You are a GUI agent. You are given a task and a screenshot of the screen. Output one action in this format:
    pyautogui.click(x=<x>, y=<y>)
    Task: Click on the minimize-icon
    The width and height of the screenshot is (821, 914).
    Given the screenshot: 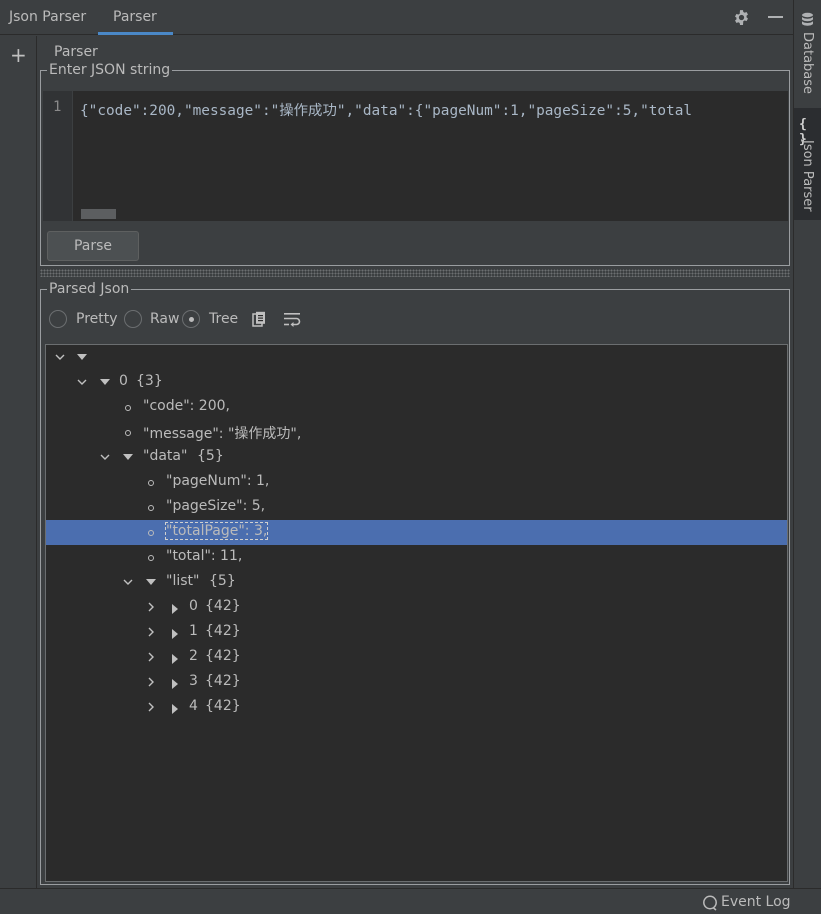 What is the action you would take?
    pyautogui.click(x=775, y=17)
    